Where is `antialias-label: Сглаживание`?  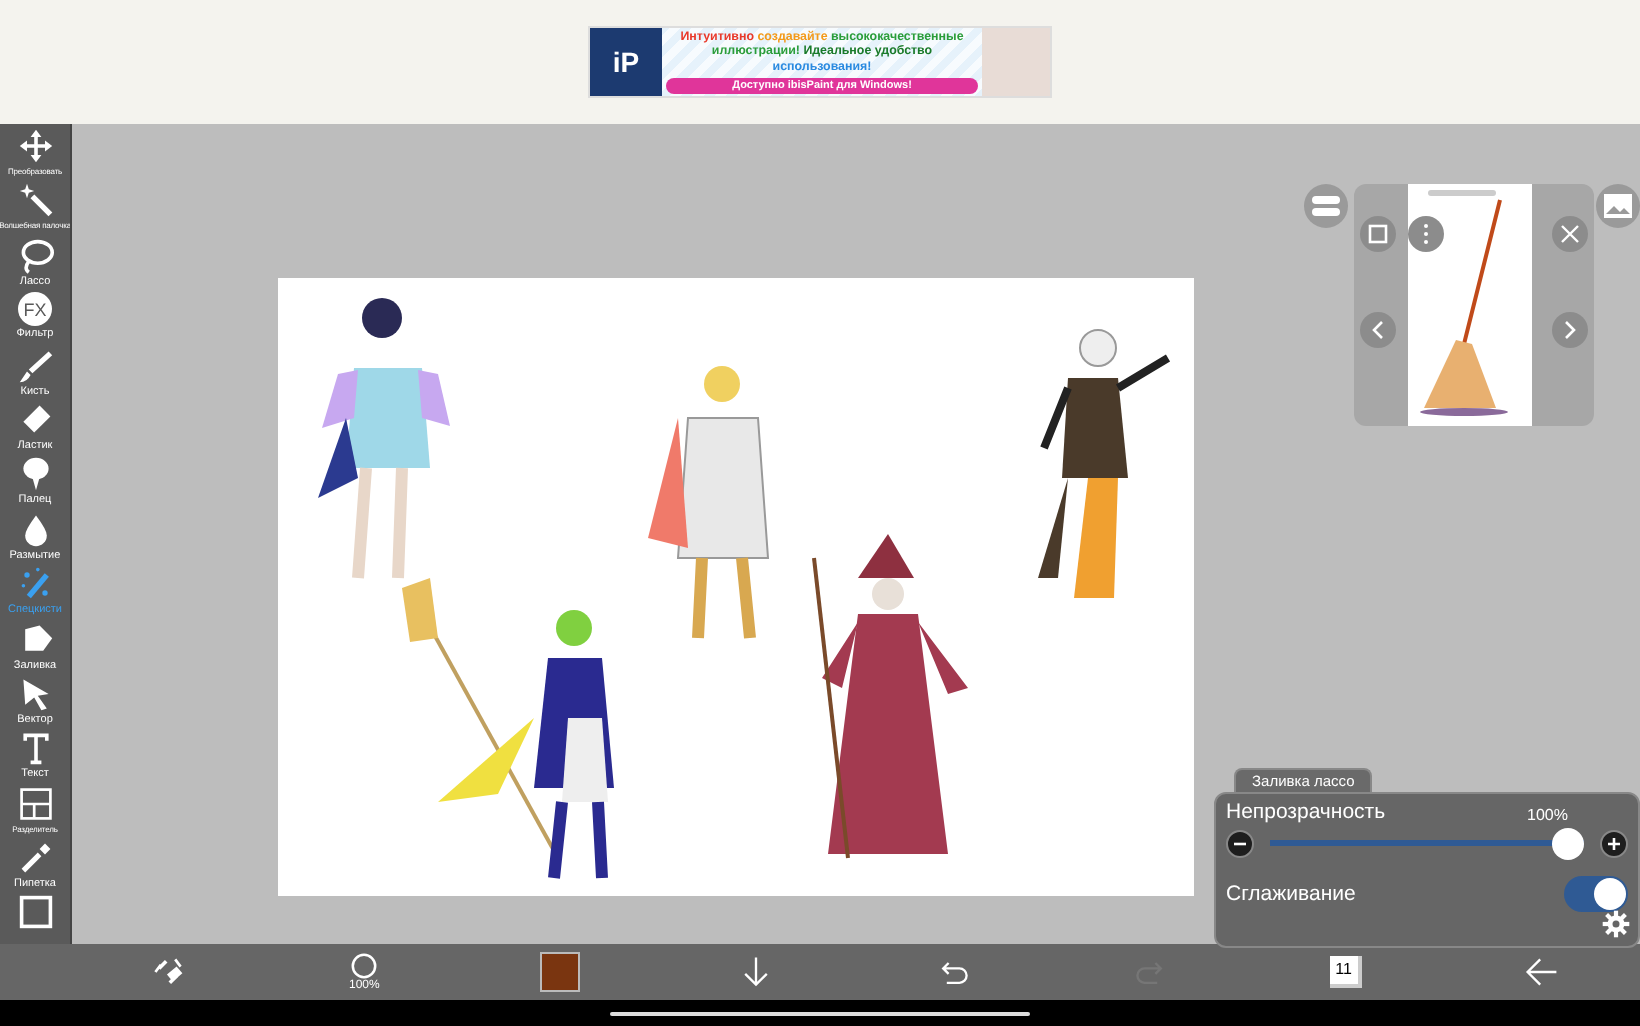
antialias-label: Сглаживание is located at coordinates (1291, 894).